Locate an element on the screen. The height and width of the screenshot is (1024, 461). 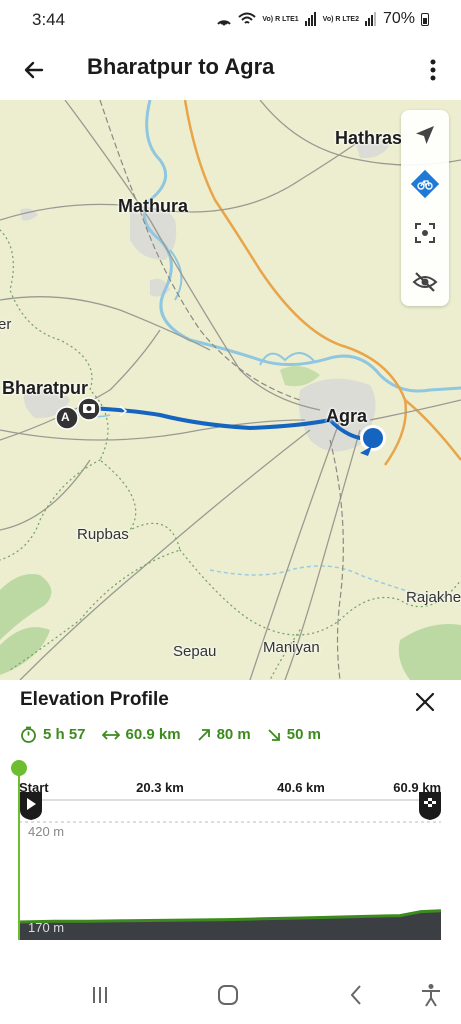
route-stats: 5 h 57 60.9 km 80 m 50 m is located at coordinates (170, 734).